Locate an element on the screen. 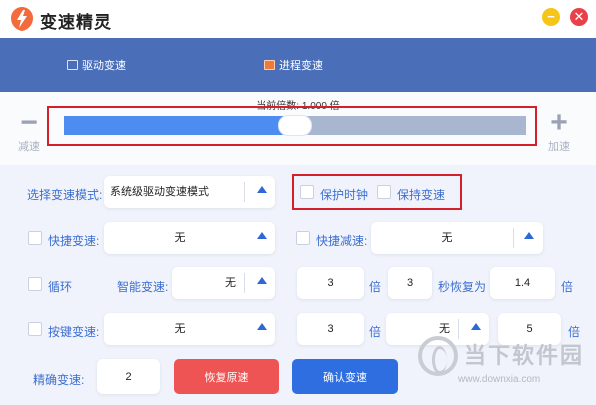  lightning-logo-icon is located at coordinates (22, 19).